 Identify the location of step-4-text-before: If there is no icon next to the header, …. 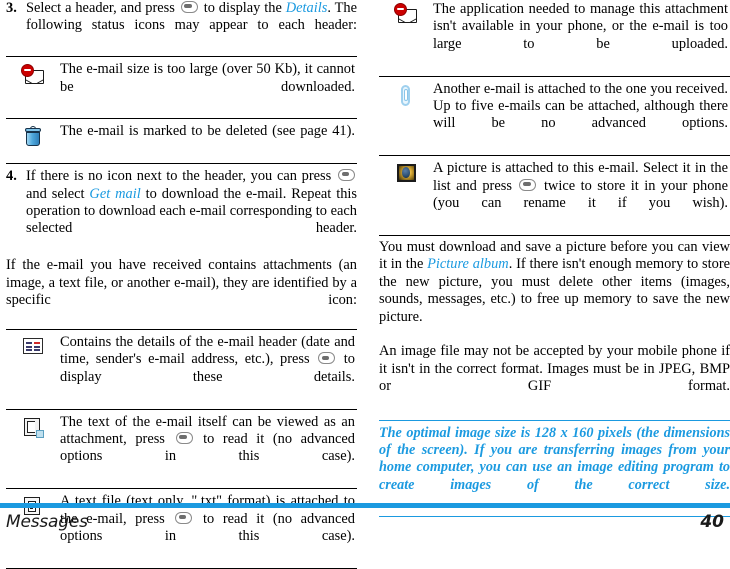
(179, 176).